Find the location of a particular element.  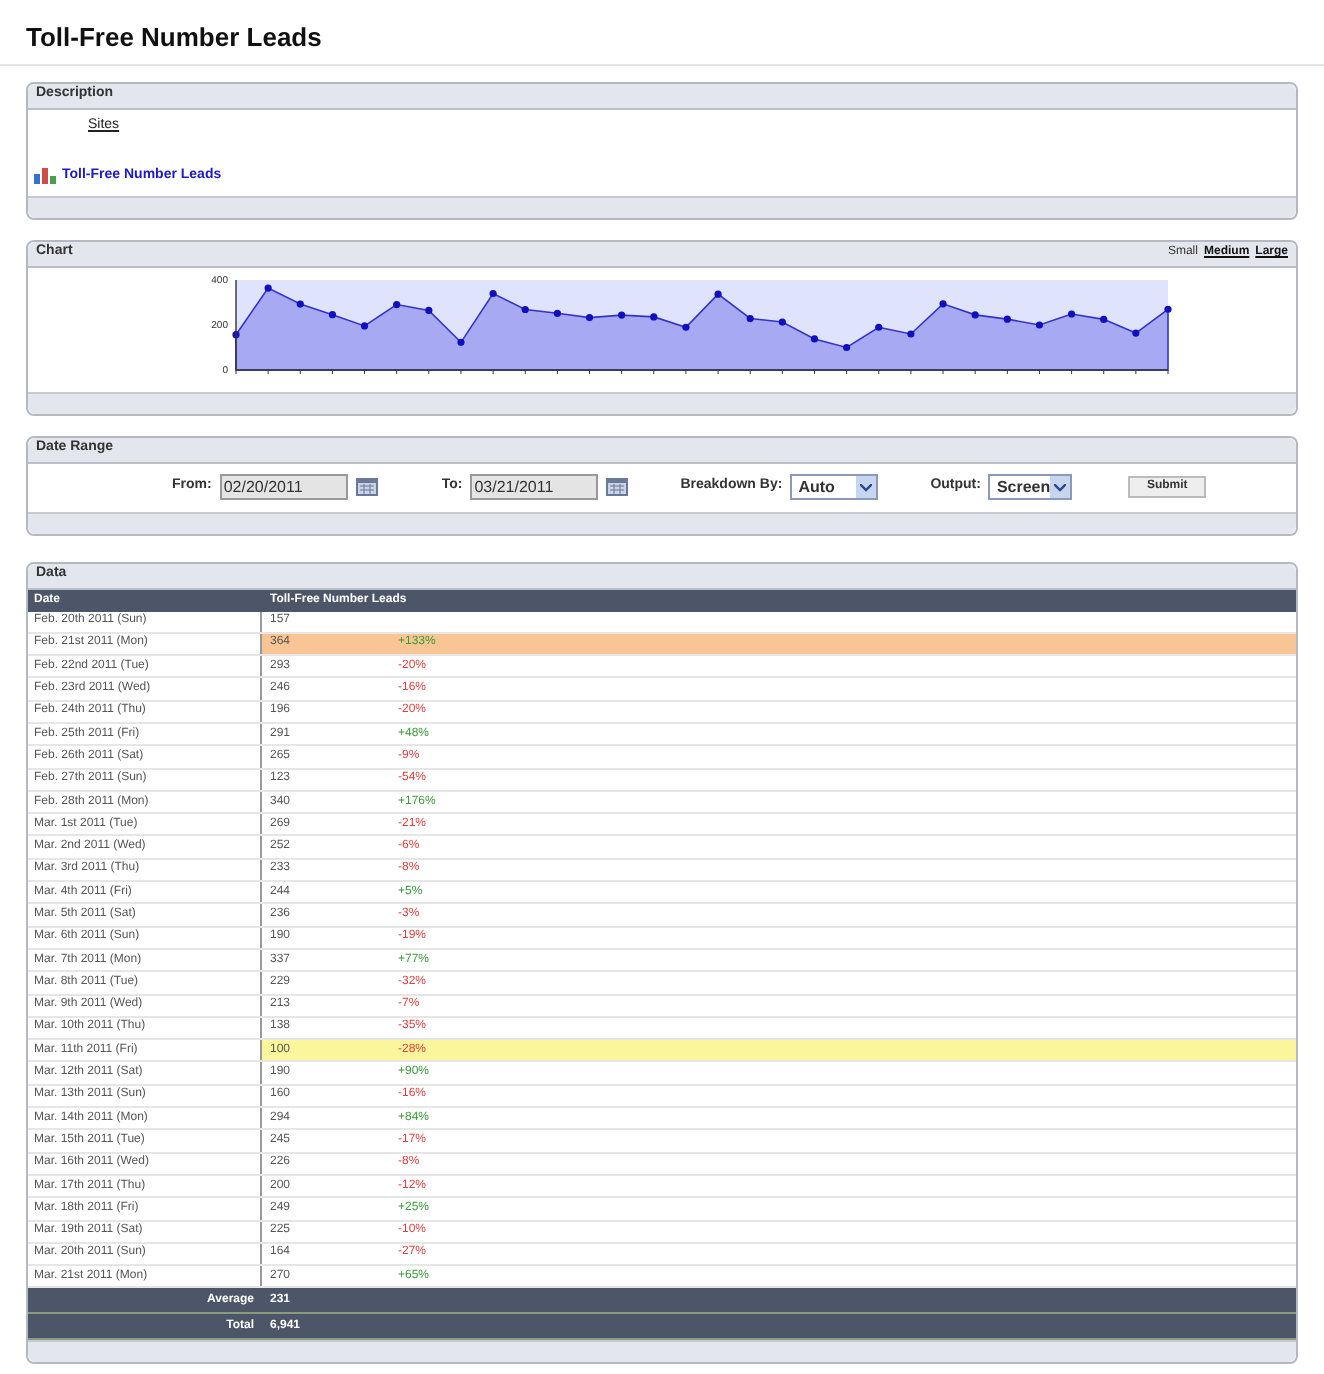

dropdown: Screen is located at coordinates (1030, 487).